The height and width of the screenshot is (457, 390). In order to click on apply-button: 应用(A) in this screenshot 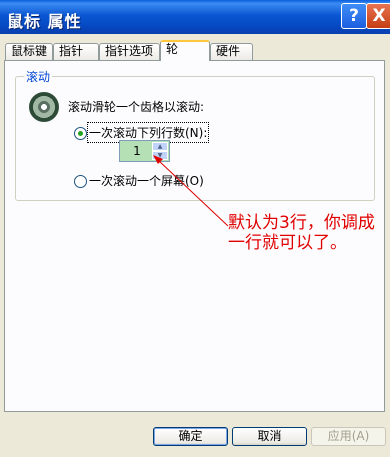, I will do `click(348, 436)`.